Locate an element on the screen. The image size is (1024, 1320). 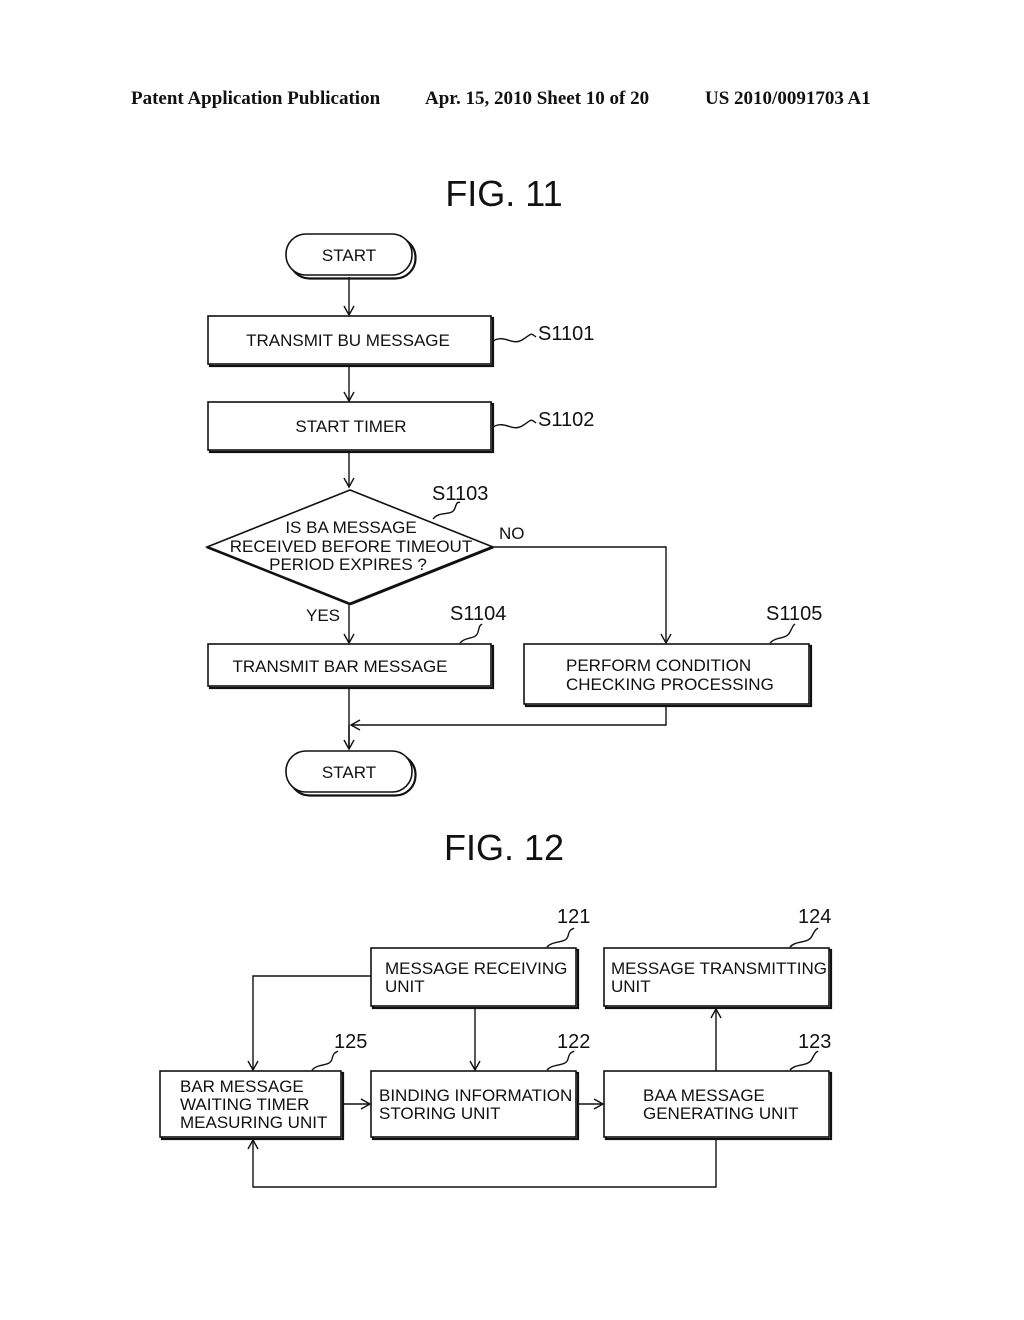
leader-s1105 is located at coordinates (782, 633).